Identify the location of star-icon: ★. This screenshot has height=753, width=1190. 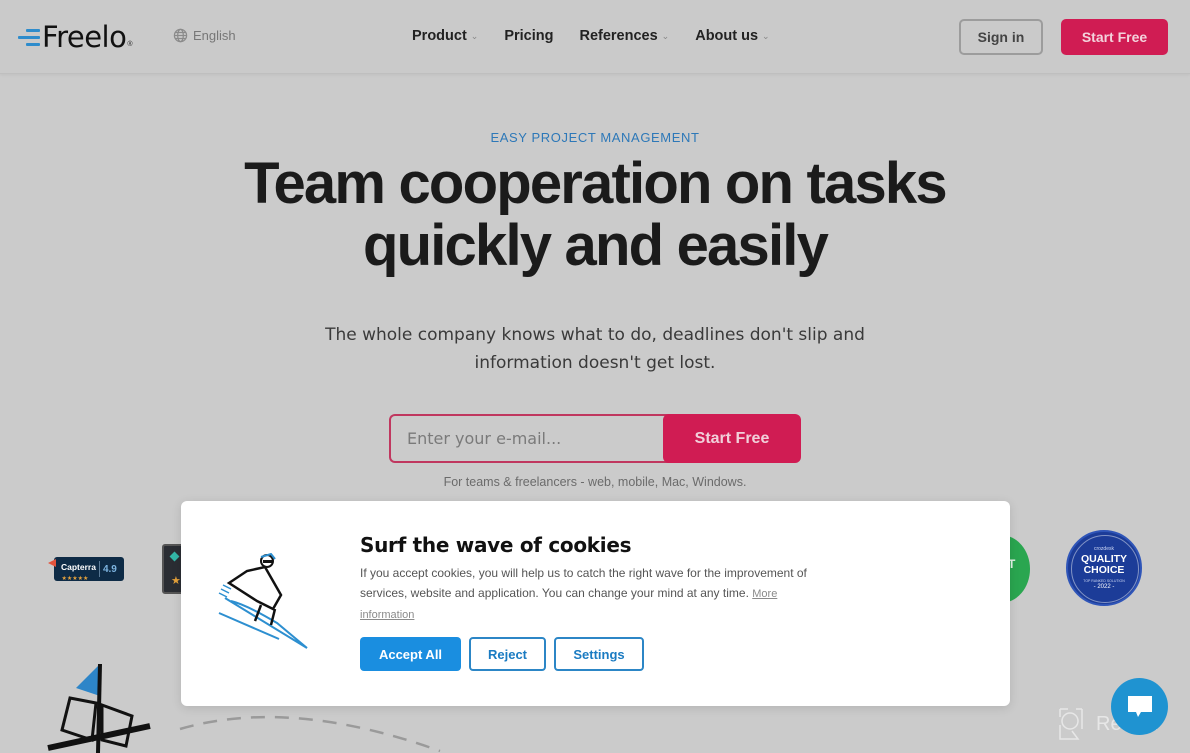
(176, 581).